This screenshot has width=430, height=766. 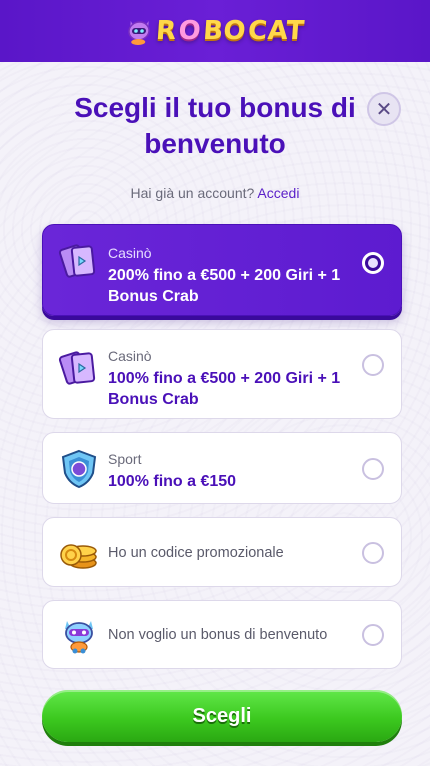 I want to click on logo-letter-r: R, so click(x=166, y=31).